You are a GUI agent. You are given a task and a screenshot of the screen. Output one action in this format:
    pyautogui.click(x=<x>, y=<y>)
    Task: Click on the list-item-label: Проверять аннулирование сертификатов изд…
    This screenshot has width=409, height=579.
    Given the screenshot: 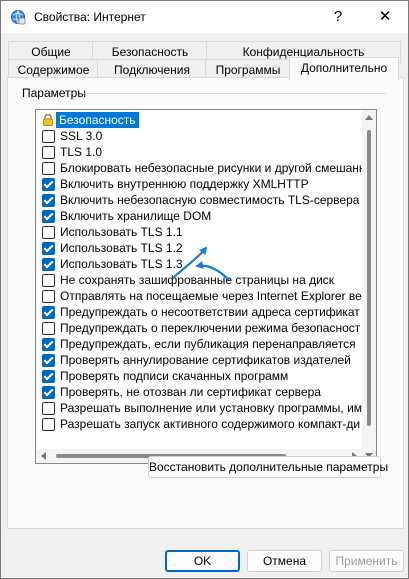 What is the action you would take?
    pyautogui.click(x=205, y=360)
    